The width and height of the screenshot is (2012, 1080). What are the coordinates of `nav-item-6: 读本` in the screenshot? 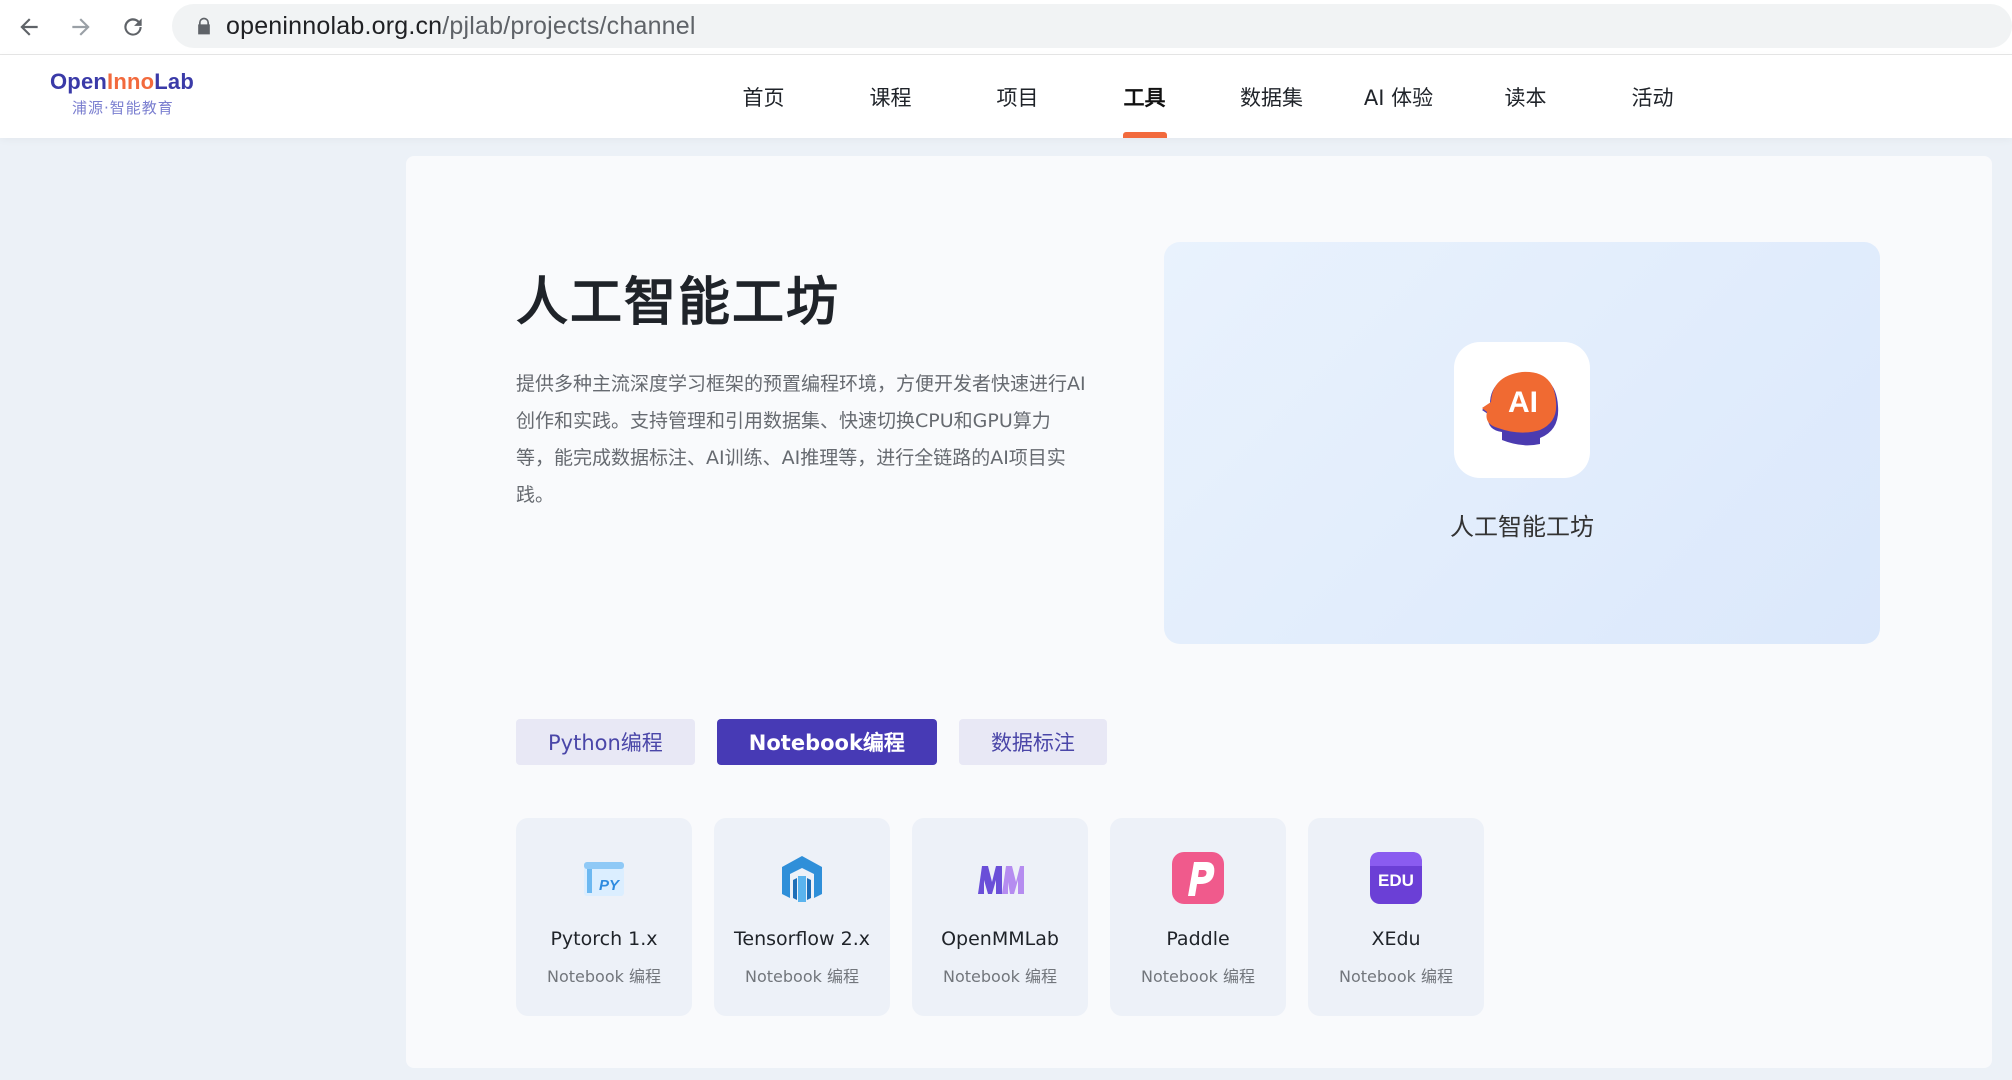 It's located at (1525, 96).